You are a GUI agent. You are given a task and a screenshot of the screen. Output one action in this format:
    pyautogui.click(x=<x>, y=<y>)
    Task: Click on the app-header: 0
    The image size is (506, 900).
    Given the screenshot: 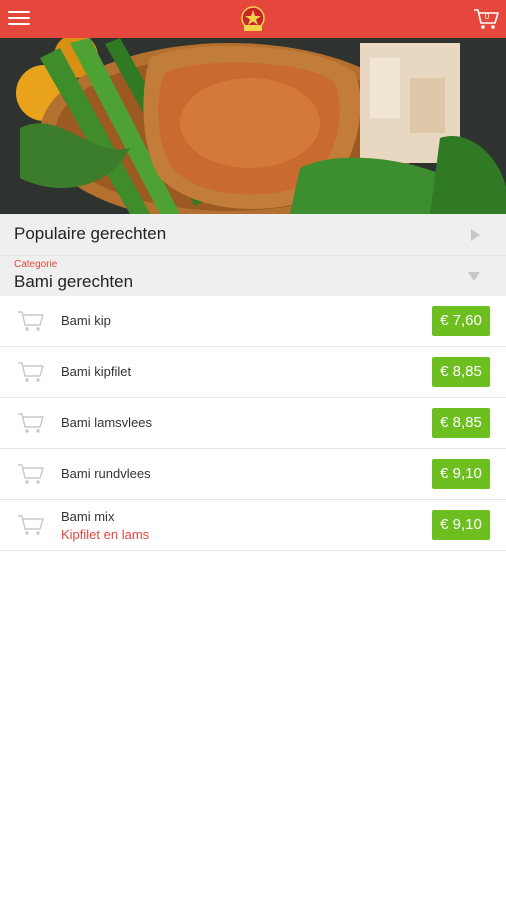 What is the action you would take?
    pyautogui.click(x=253, y=19)
    